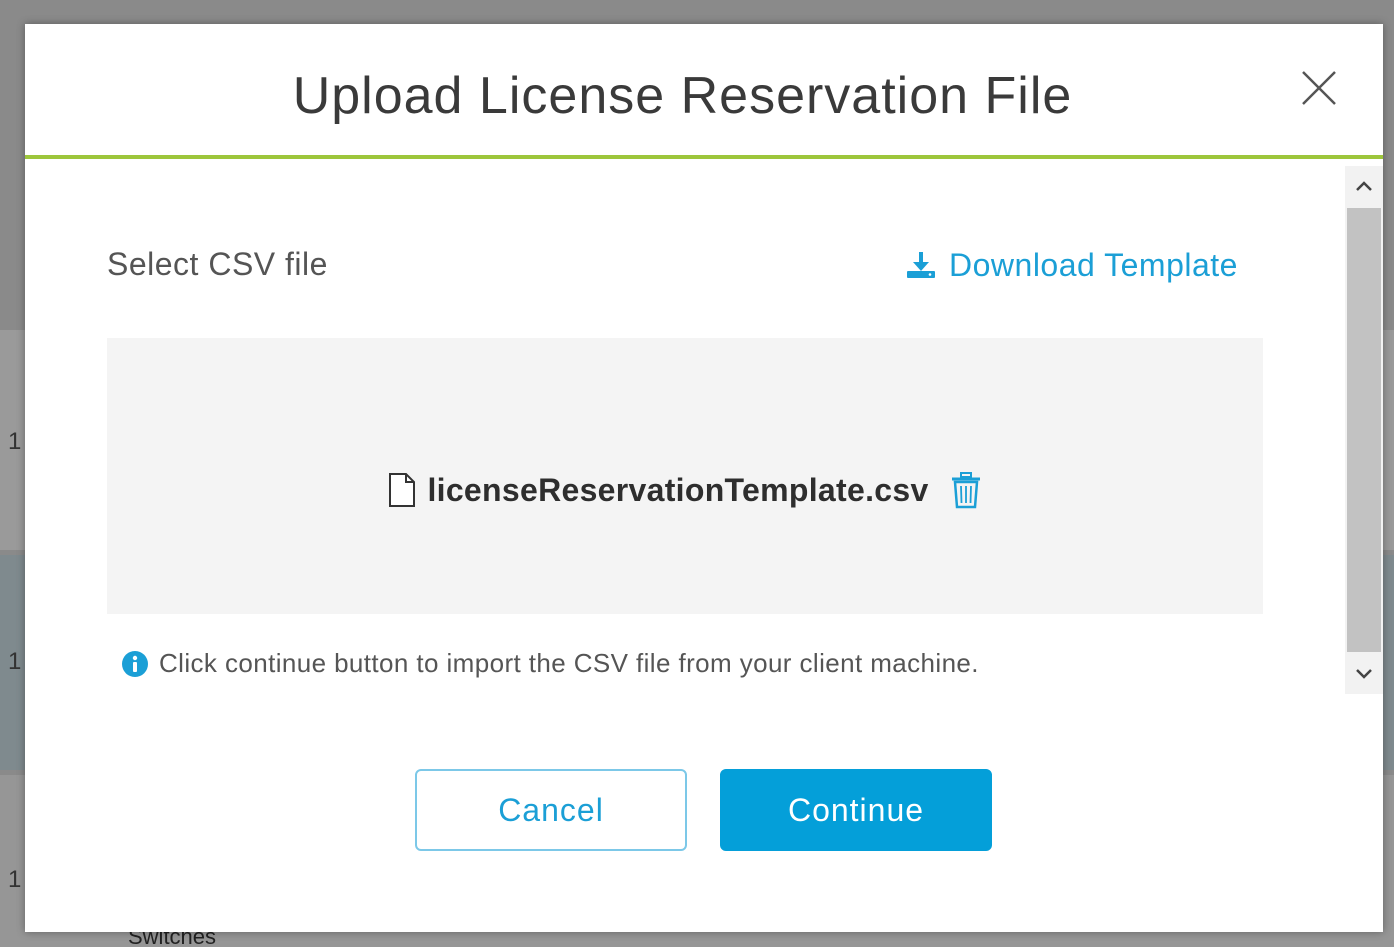 This screenshot has height=950, width=1394. I want to click on trash-icon, so click(966, 490).